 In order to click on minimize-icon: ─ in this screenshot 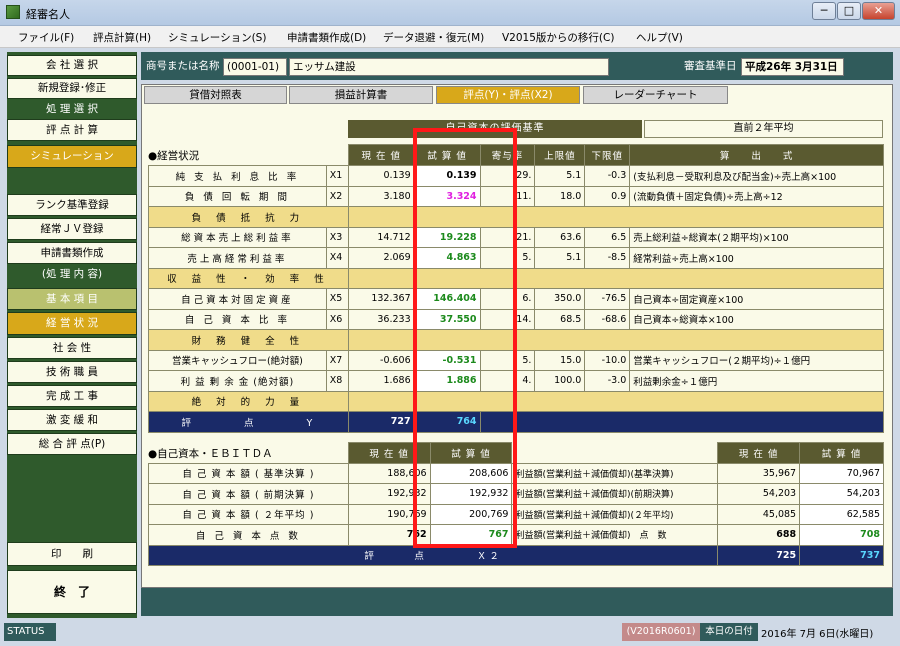, I will do `click(824, 11)`.